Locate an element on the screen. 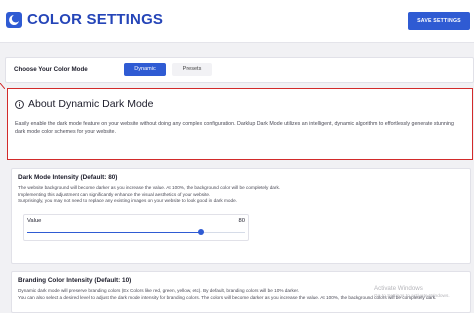 The height and width of the screenshot is (313, 474). top-header: COLOR SETTINGS SAVE SETTINGS is located at coordinates (237, 21).